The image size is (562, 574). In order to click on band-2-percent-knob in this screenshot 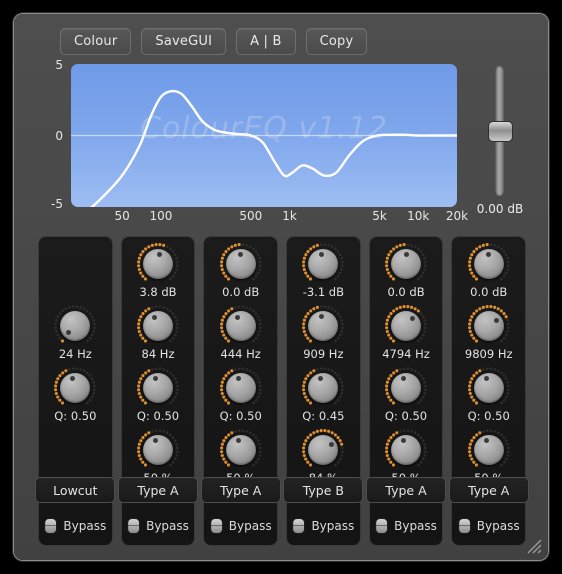, I will do `click(241, 448)`.